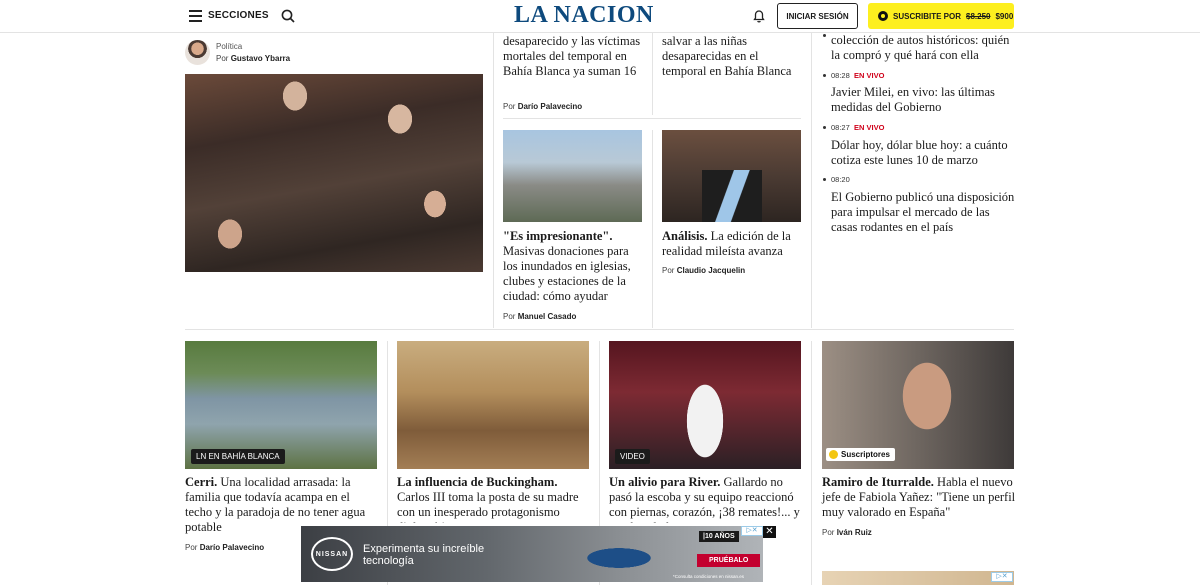  Describe the element at coordinates (288, 16) in the screenshot. I see `search-icon` at that location.